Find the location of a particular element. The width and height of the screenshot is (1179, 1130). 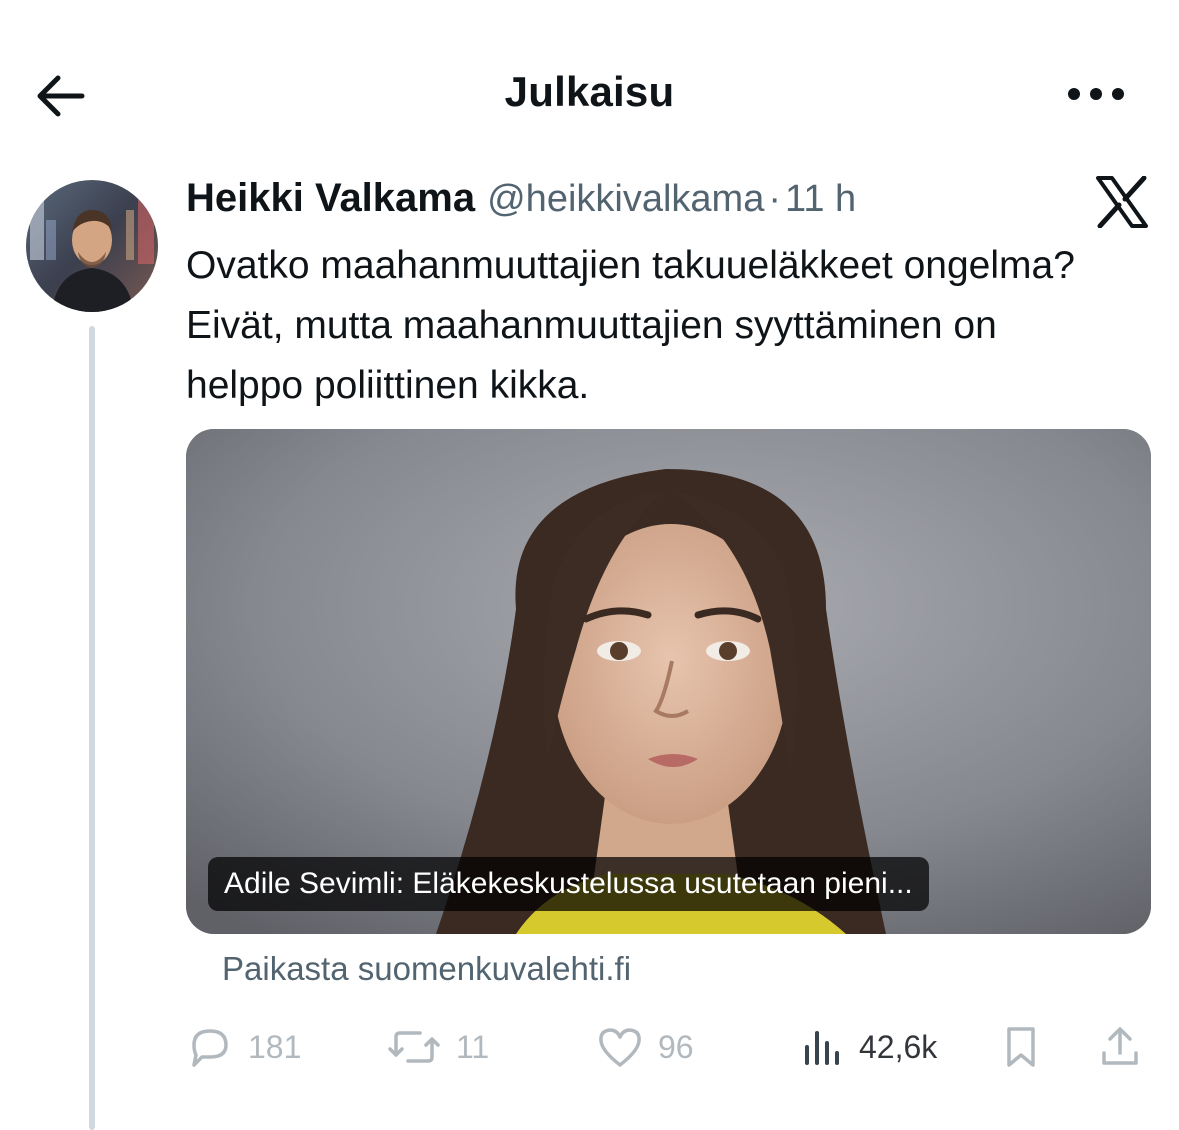

repost-icon is located at coordinates (414, 1047).